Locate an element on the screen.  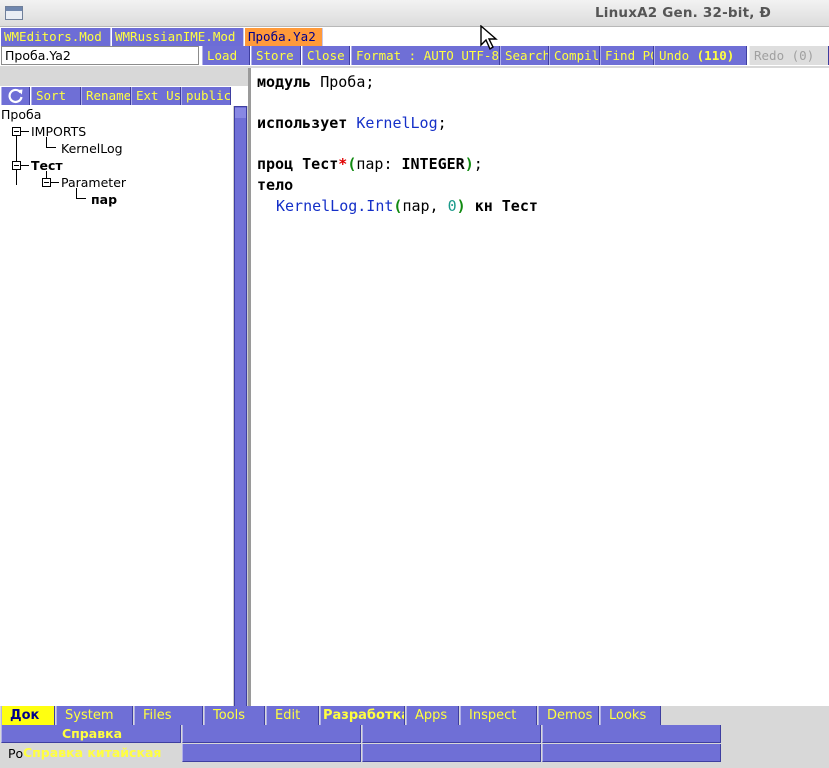
menu-looks: Looks is located at coordinates (630, 715).